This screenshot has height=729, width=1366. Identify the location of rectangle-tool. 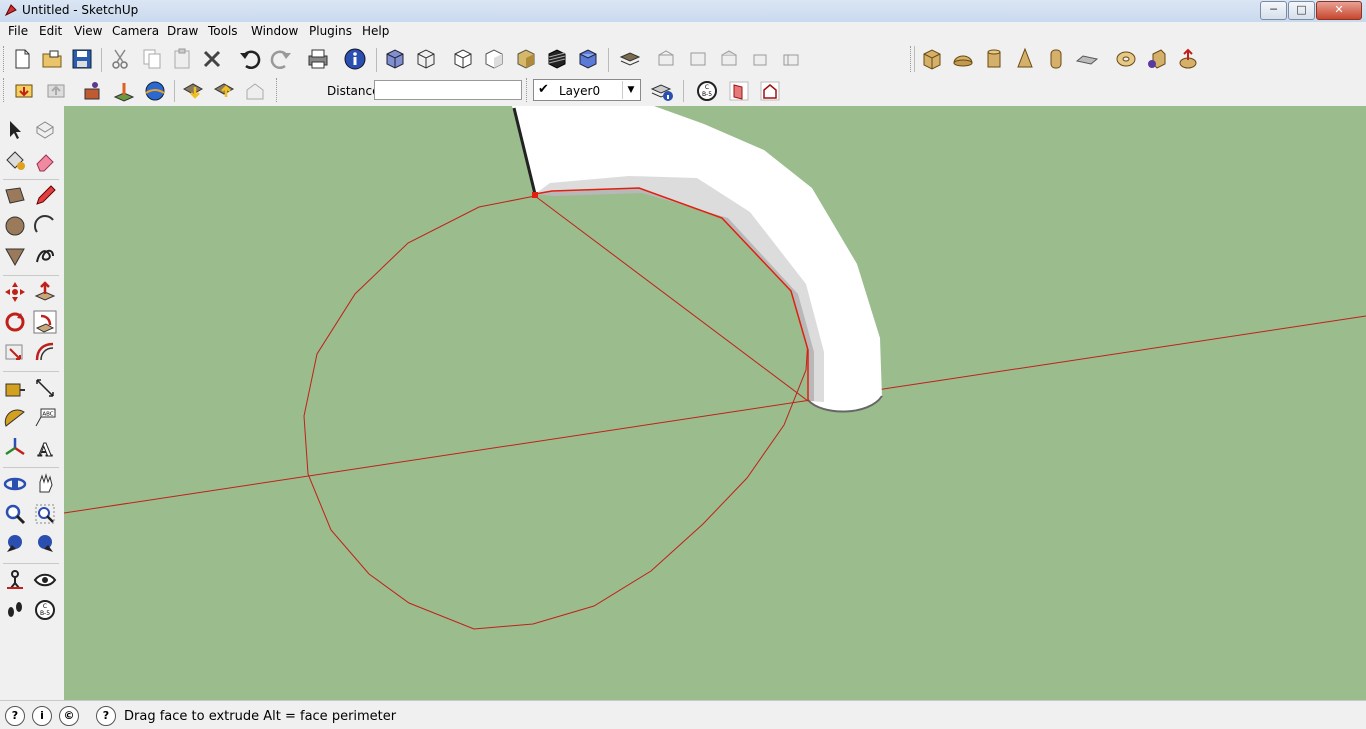
(15, 196).